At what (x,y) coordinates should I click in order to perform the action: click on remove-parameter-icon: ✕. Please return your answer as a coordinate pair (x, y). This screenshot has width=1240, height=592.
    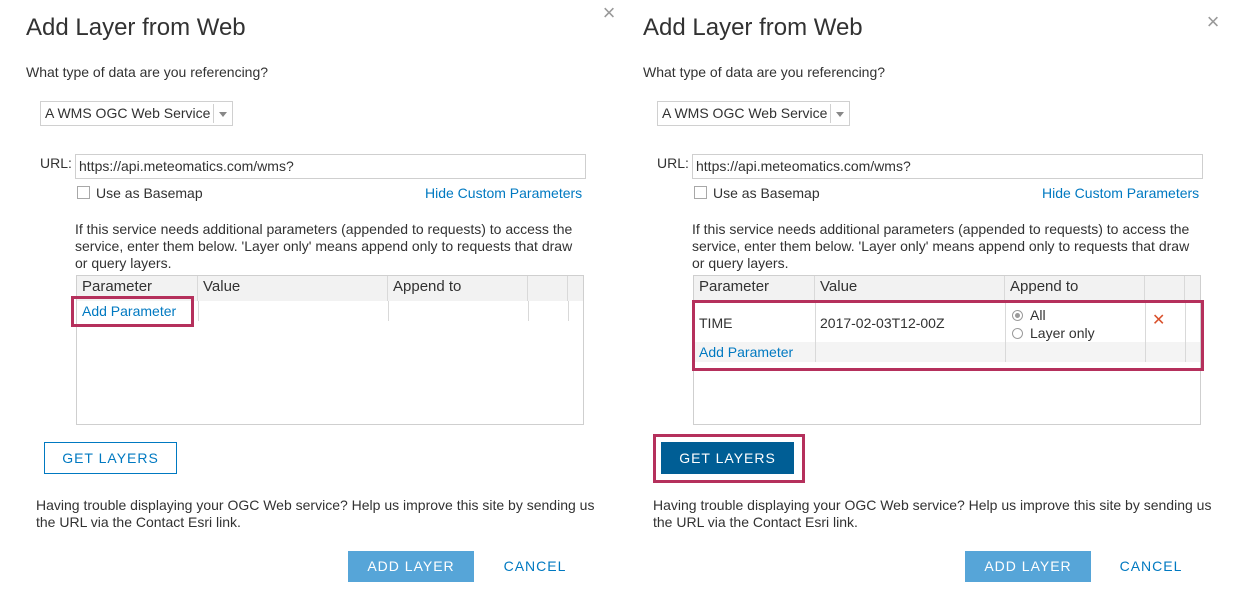
    Looking at the image, I should click on (1158, 321).